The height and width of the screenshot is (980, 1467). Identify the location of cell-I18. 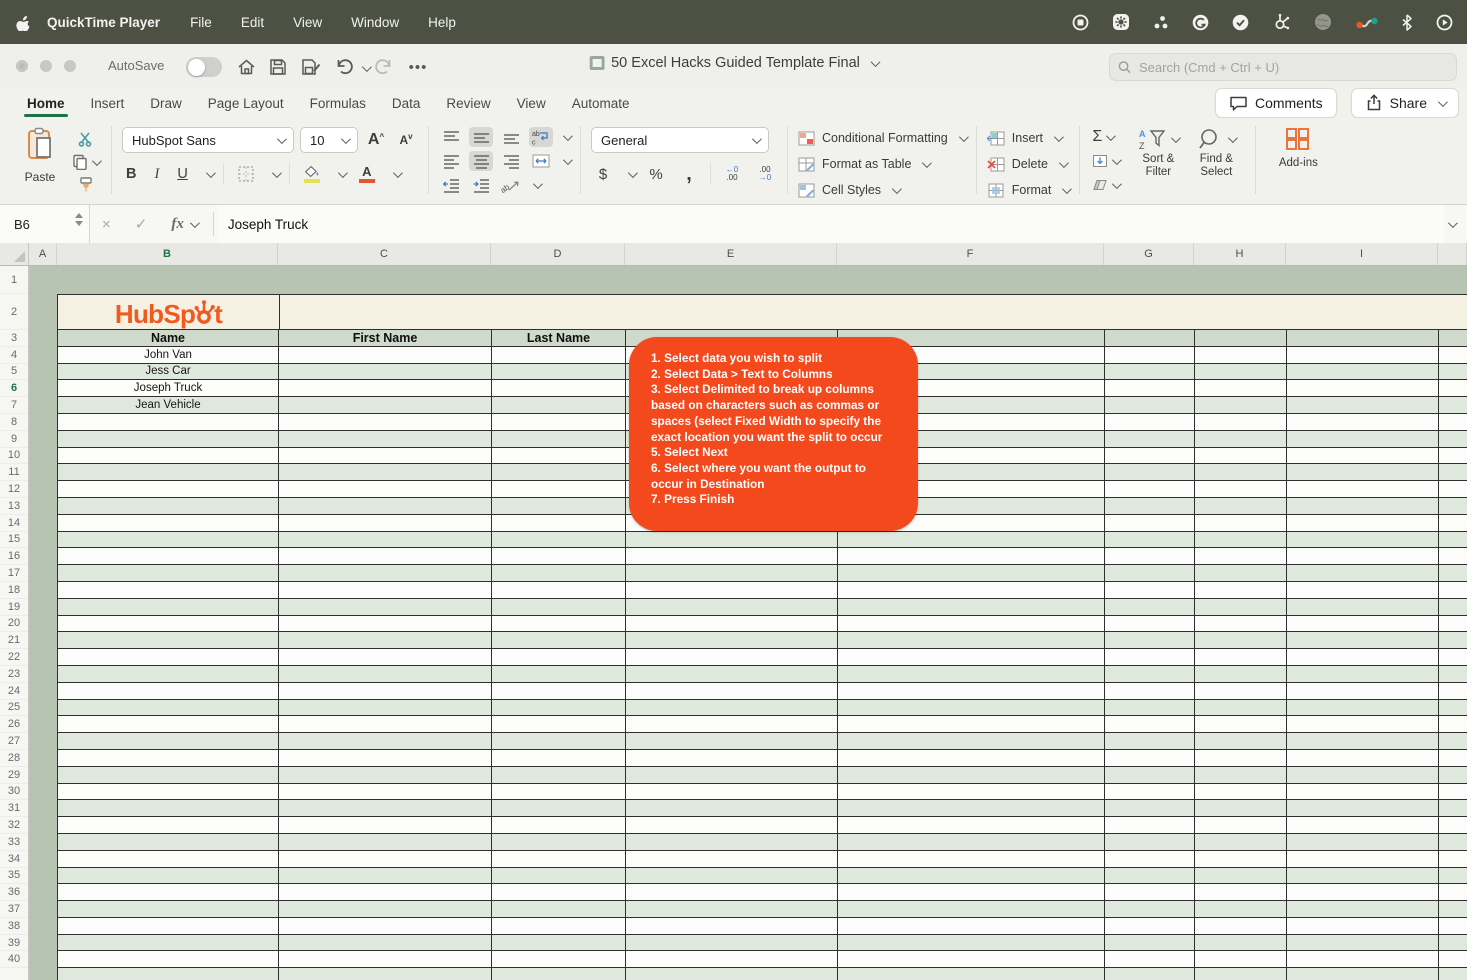
(1363, 589).